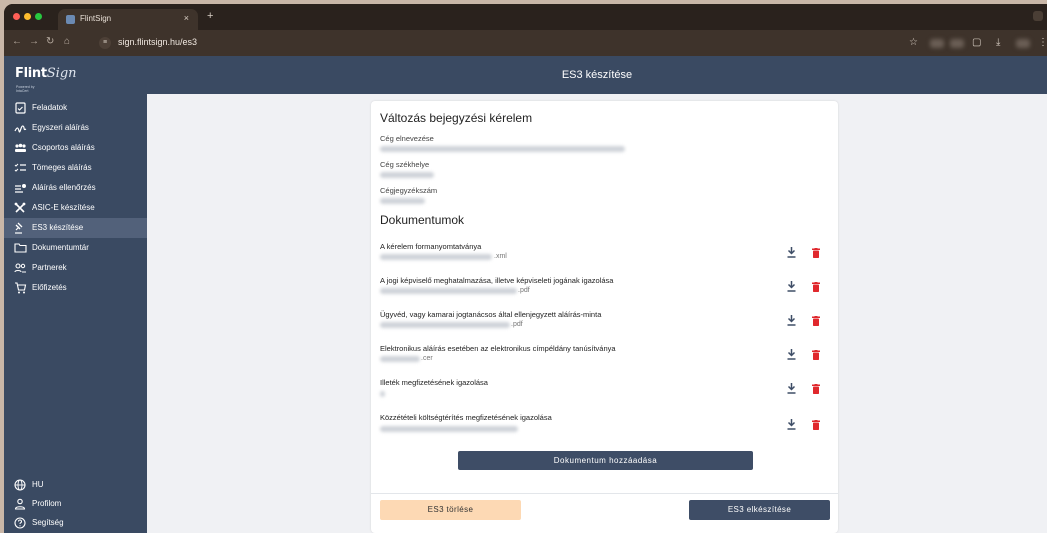 The height and width of the screenshot is (533, 1047). Describe the element at coordinates (210, 16) in the screenshot. I see `new-tab-button: +` at that location.